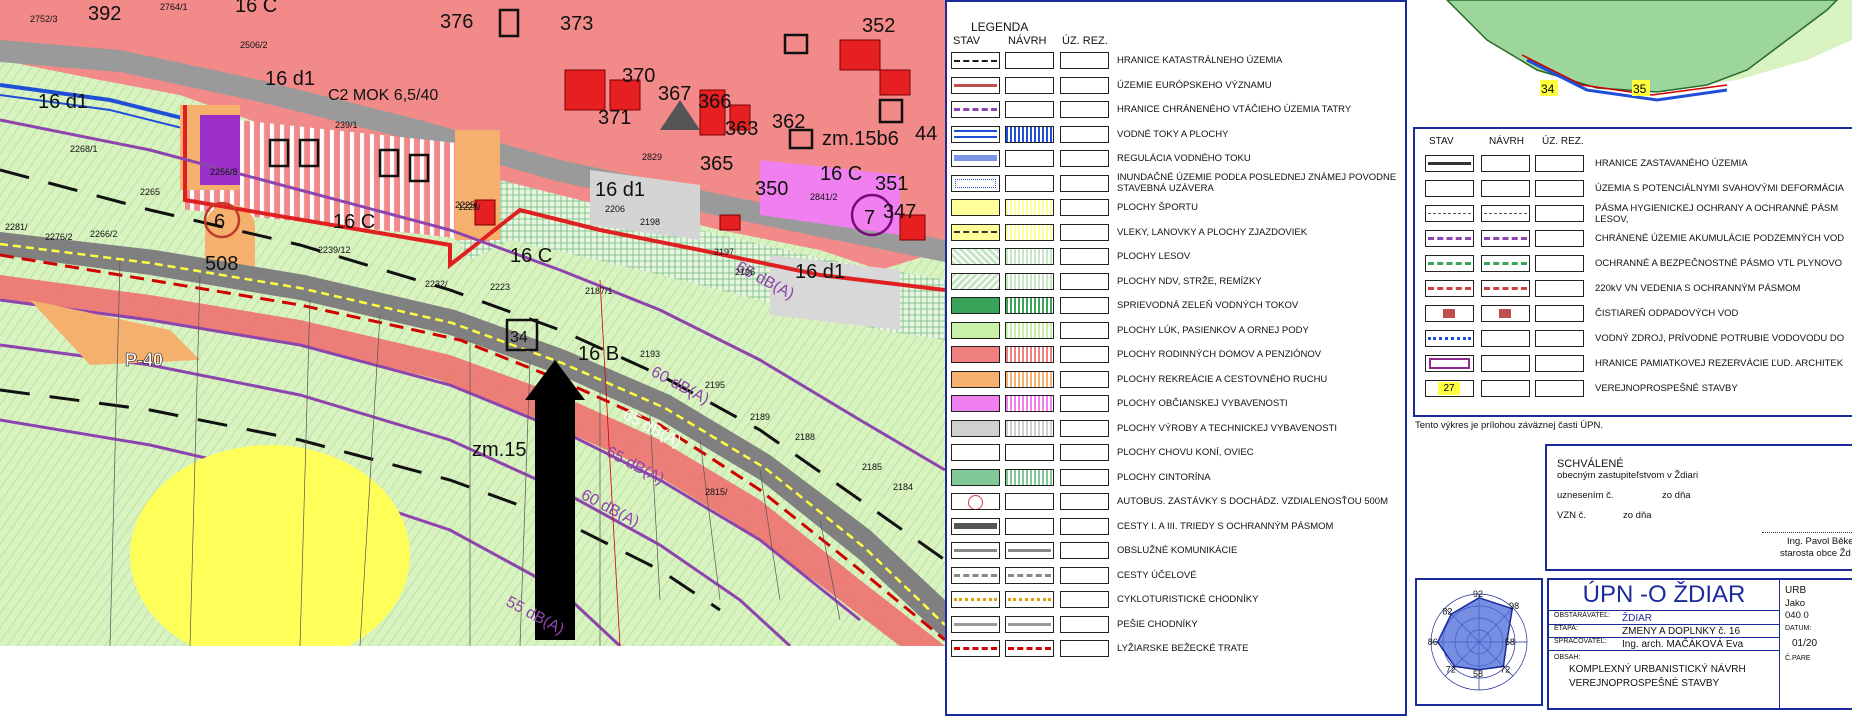  I want to click on datum-label: DATUM:, so click(1798, 628).